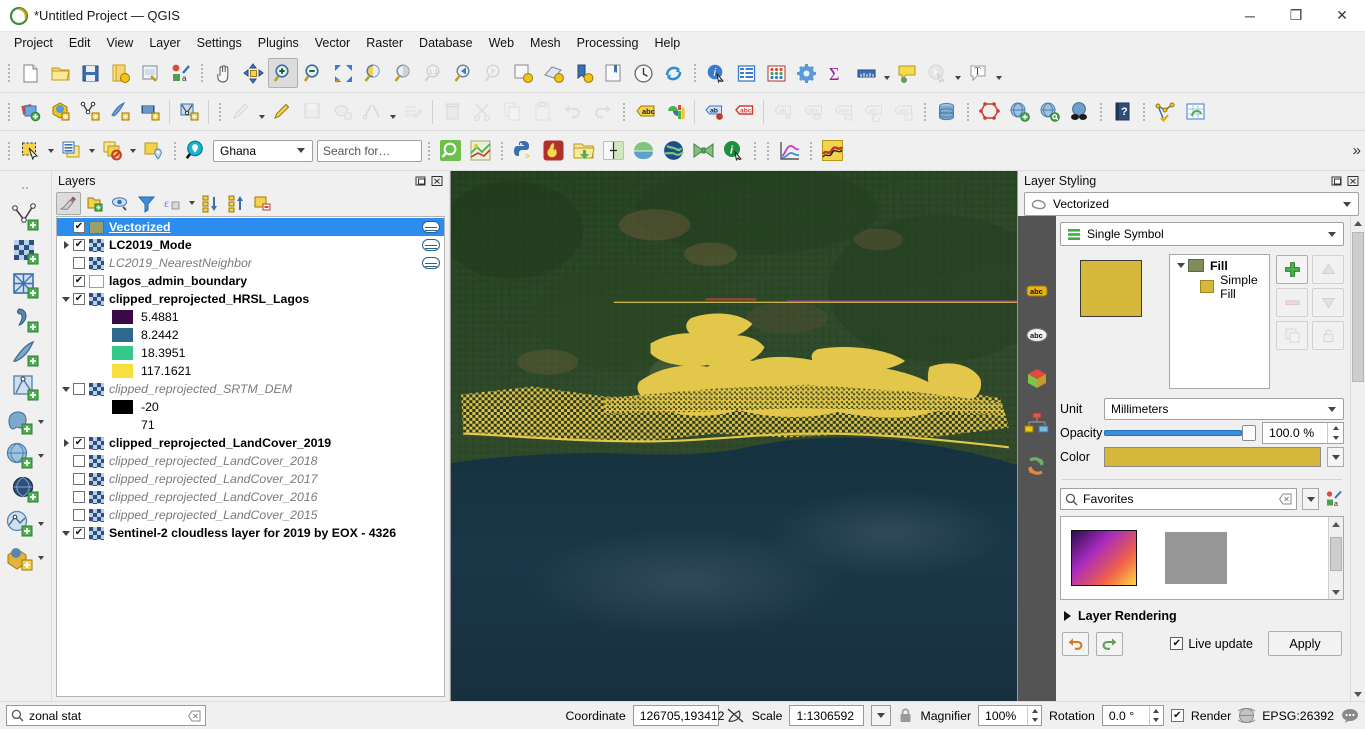  I want to click on label-layer-icon: abc, so click(645, 112).